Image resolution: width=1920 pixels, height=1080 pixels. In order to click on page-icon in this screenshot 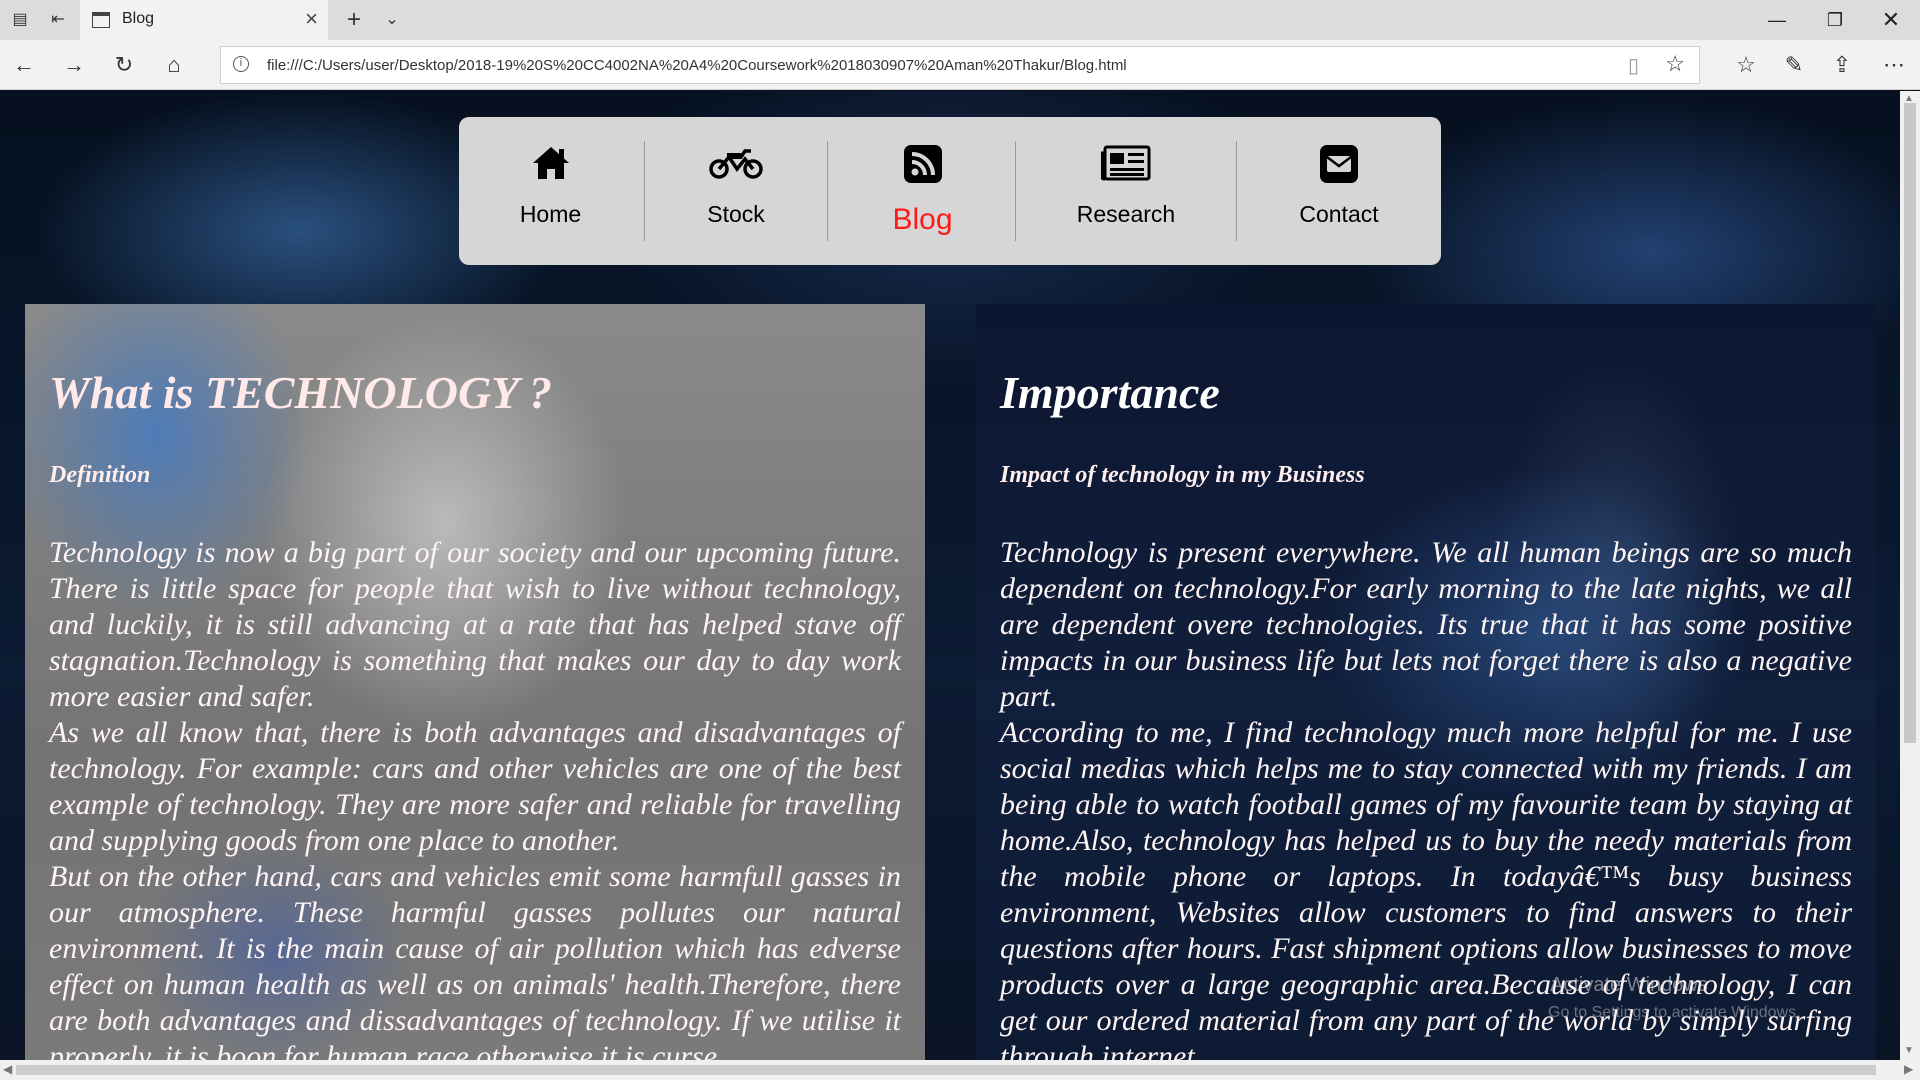, I will do `click(101, 20)`.